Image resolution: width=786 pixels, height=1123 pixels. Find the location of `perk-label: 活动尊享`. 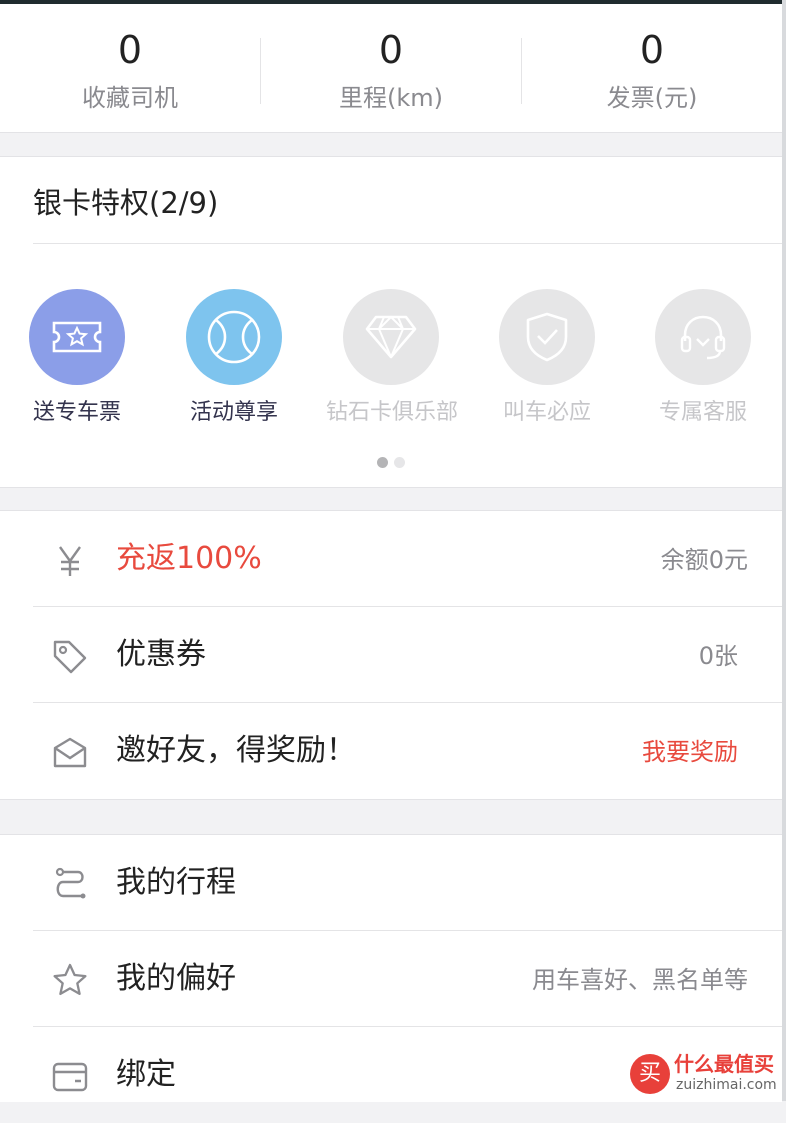

perk-label: 活动尊享 is located at coordinates (233, 412).